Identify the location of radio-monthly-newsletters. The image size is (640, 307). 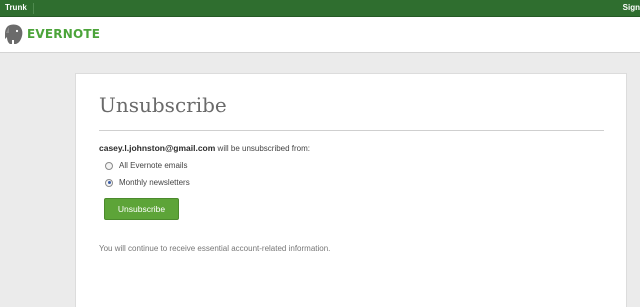
(109, 182).